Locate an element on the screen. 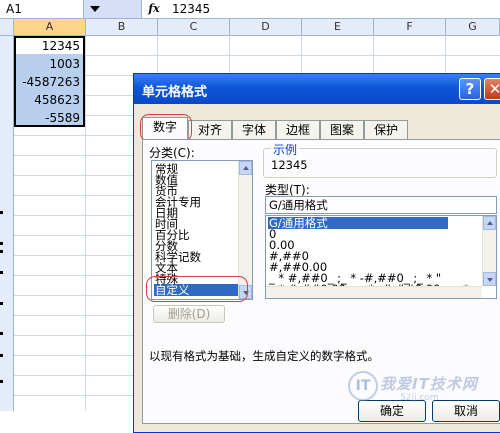  column-header-a: A is located at coordinates (50, 27).